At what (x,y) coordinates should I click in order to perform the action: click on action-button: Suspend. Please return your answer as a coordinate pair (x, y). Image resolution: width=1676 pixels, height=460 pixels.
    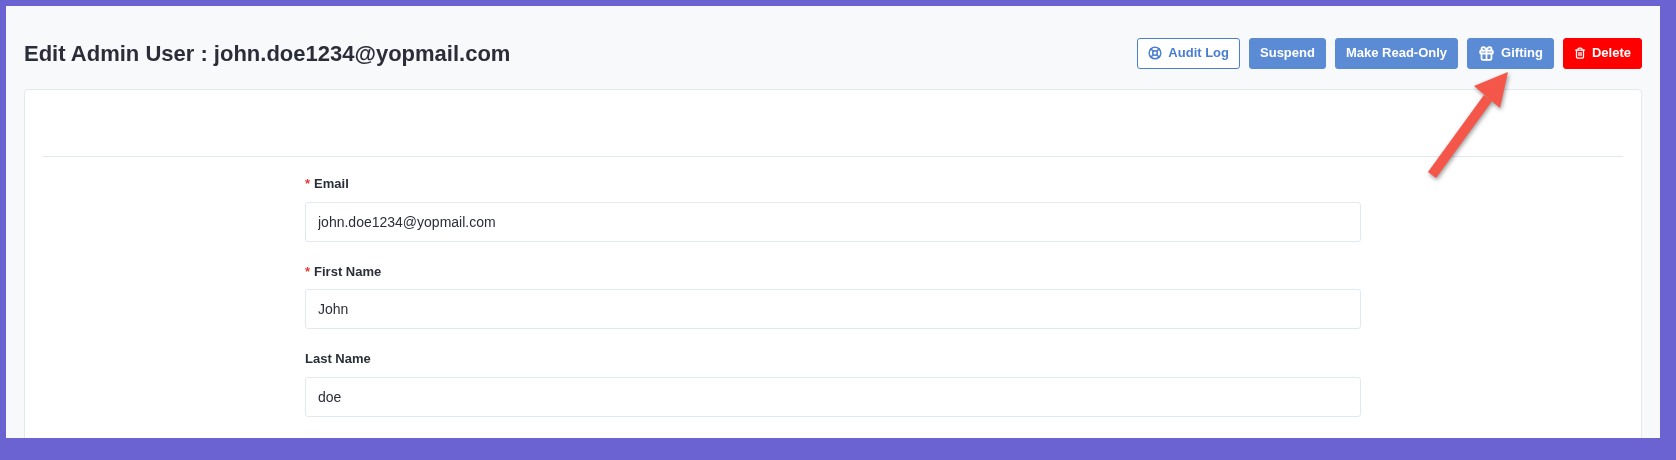
    Looking at the image, I should click on (1287, 53).